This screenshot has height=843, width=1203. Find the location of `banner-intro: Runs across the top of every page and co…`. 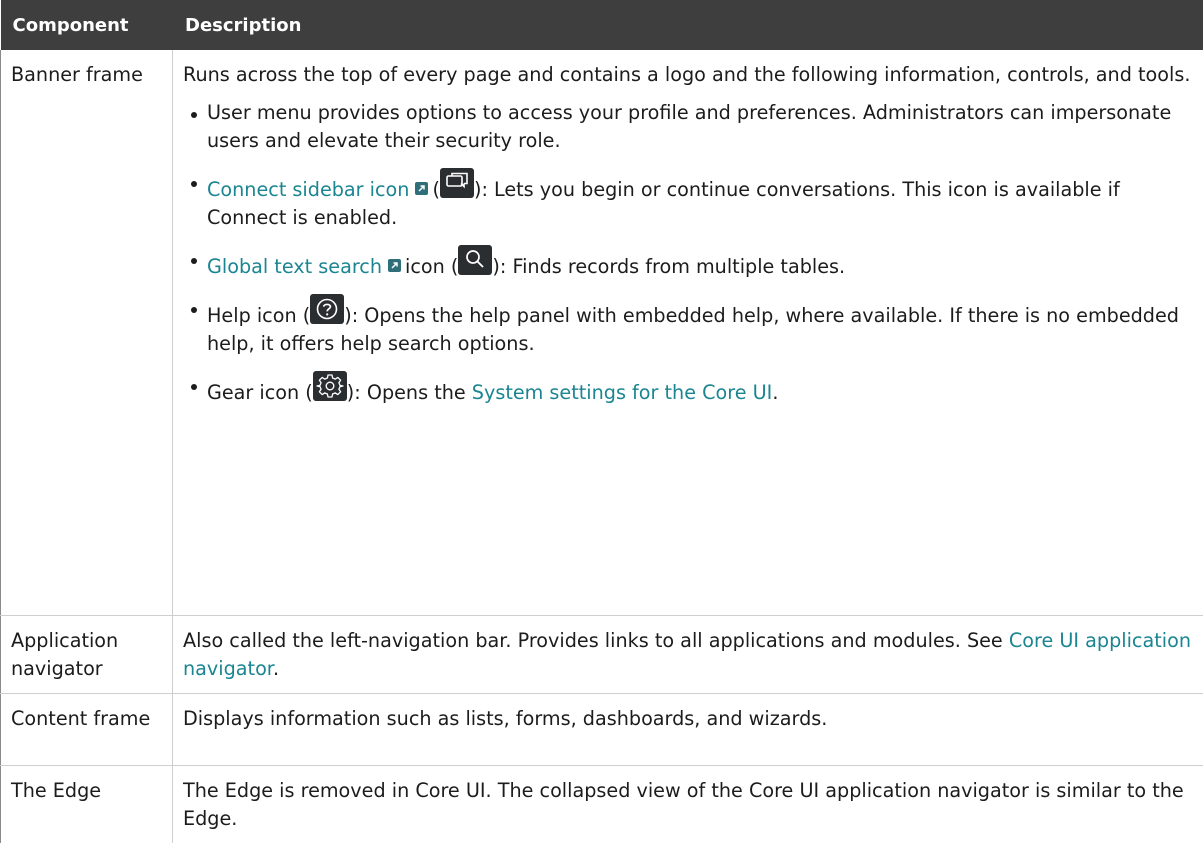

banner-intro: Runs across the top of every page and co… is located at coordinates (688, 75).